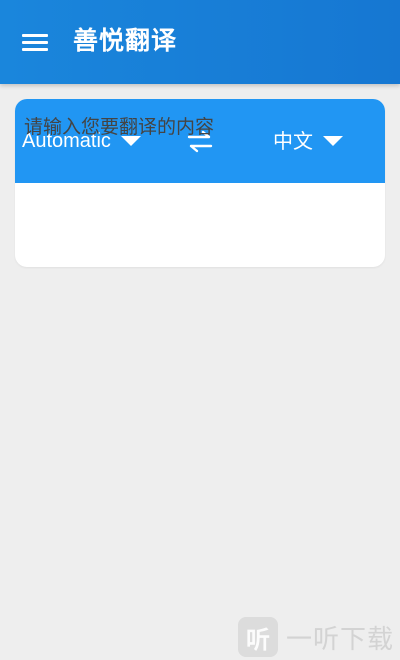  What do you see at coordinates (333, 141) in the screenshot?
I see `chevron-down-icon` at bounding box center [333, 141].